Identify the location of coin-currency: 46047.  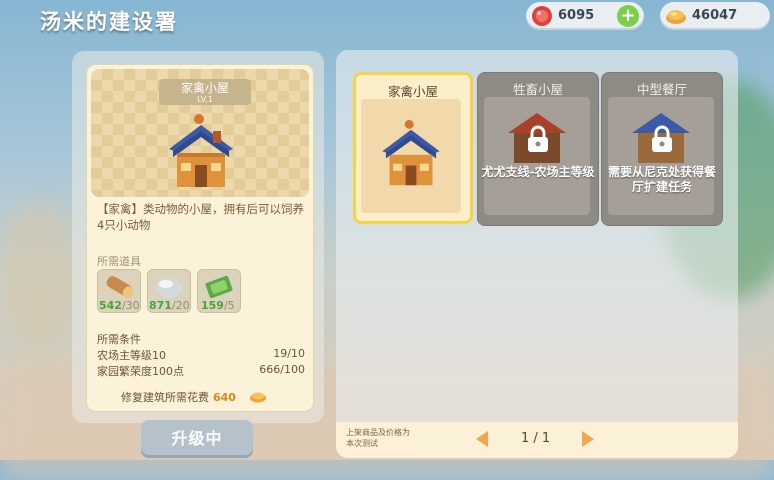
(715, 16).